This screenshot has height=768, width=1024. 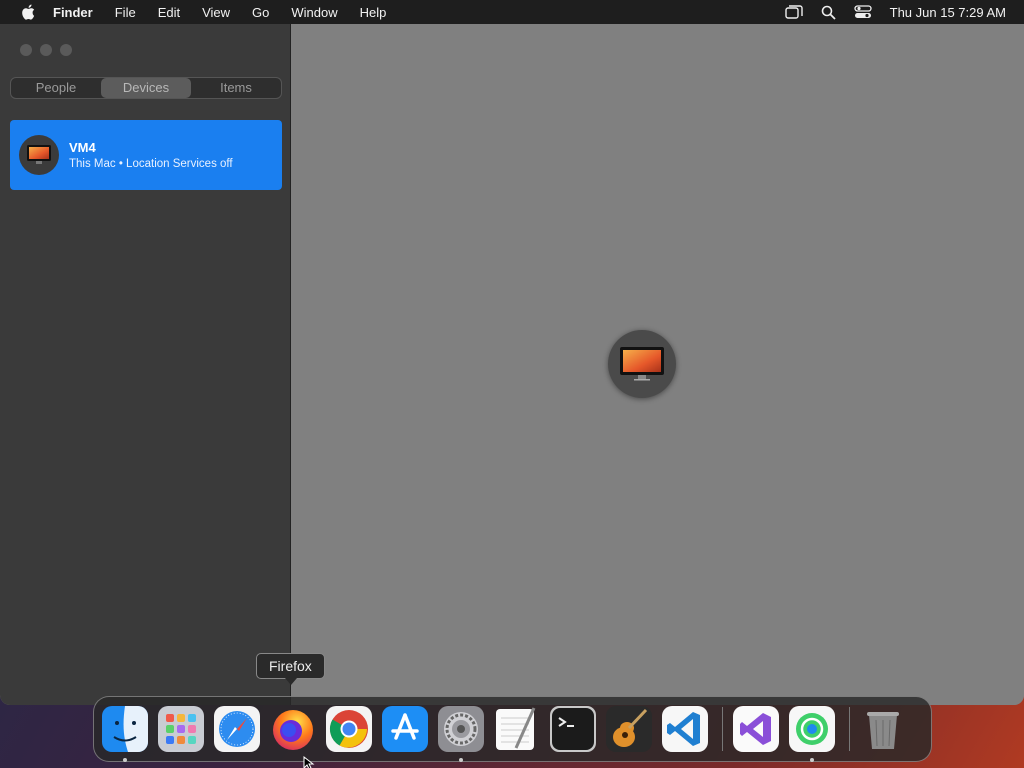 I want to click on tab-devices: Devices, so click(x=146, y=88).